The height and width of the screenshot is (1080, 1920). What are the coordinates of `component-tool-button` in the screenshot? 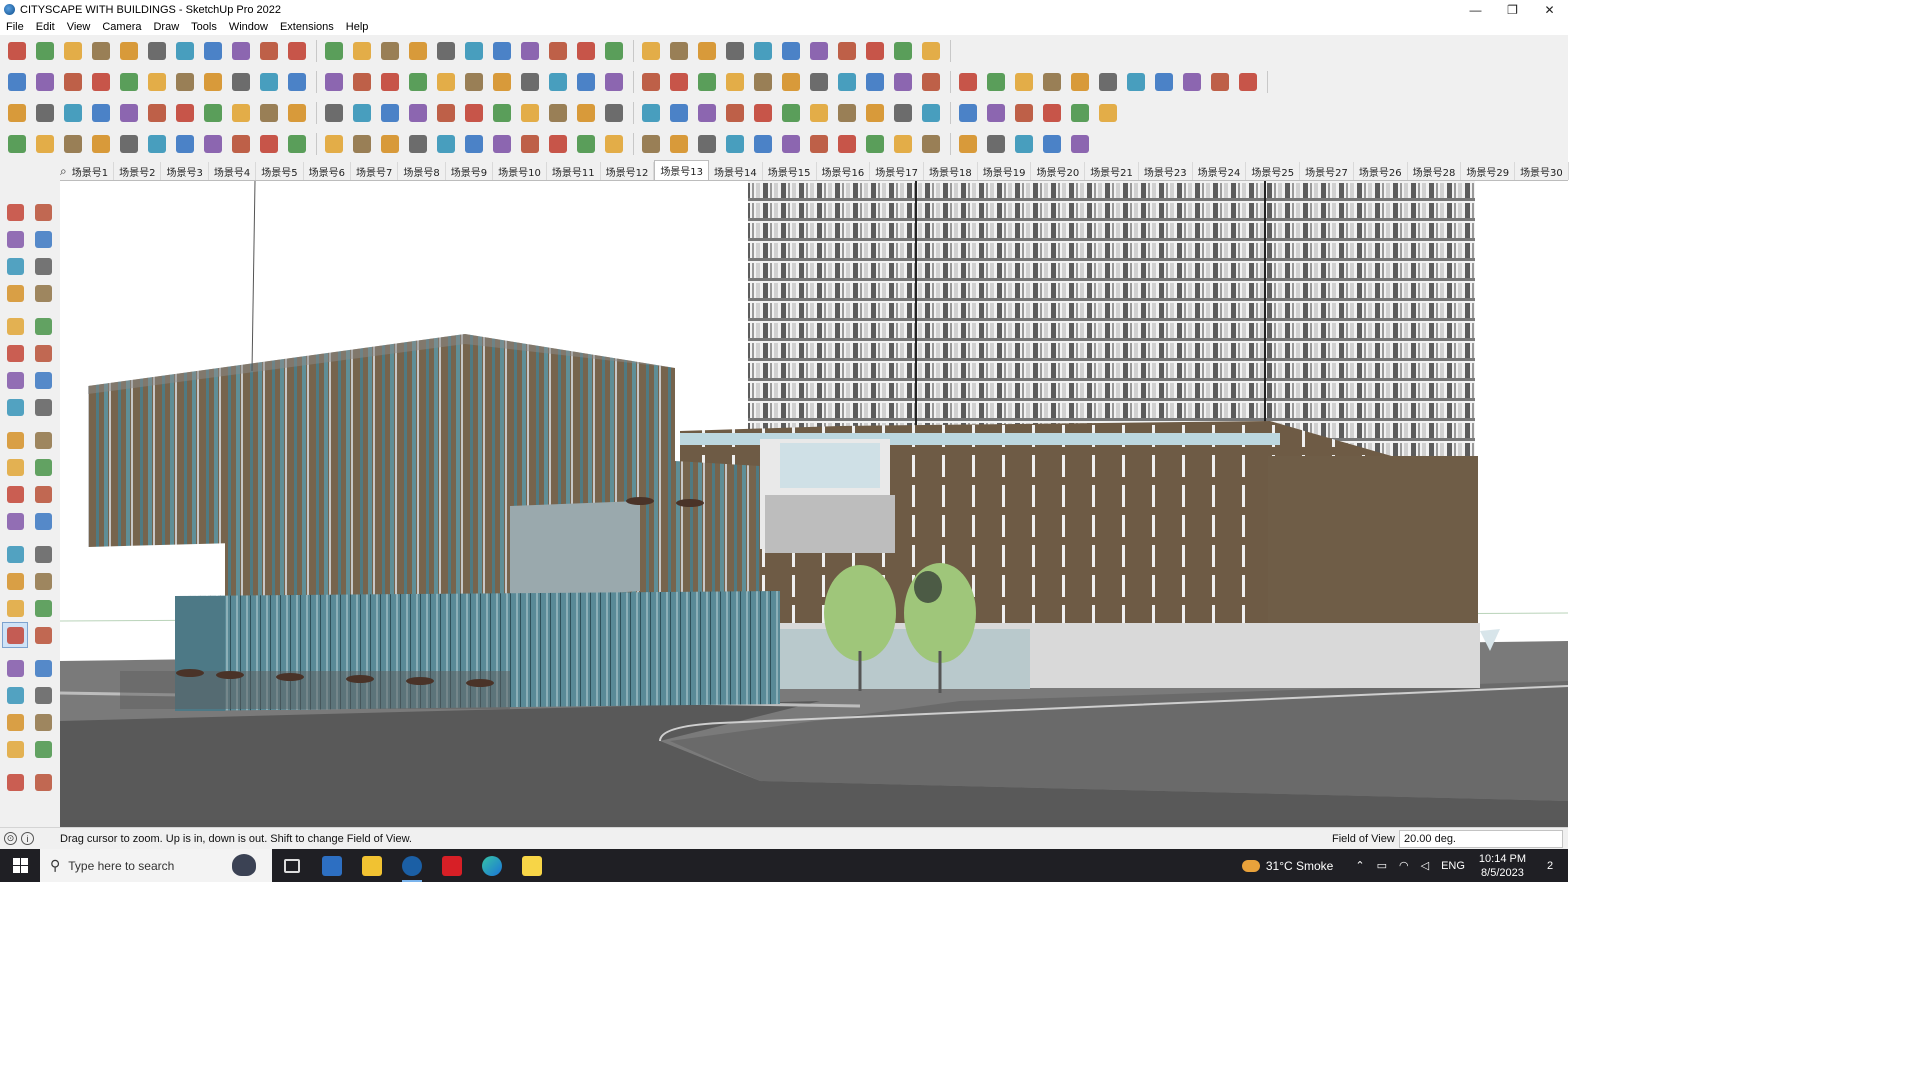 It's located at (15, 266).